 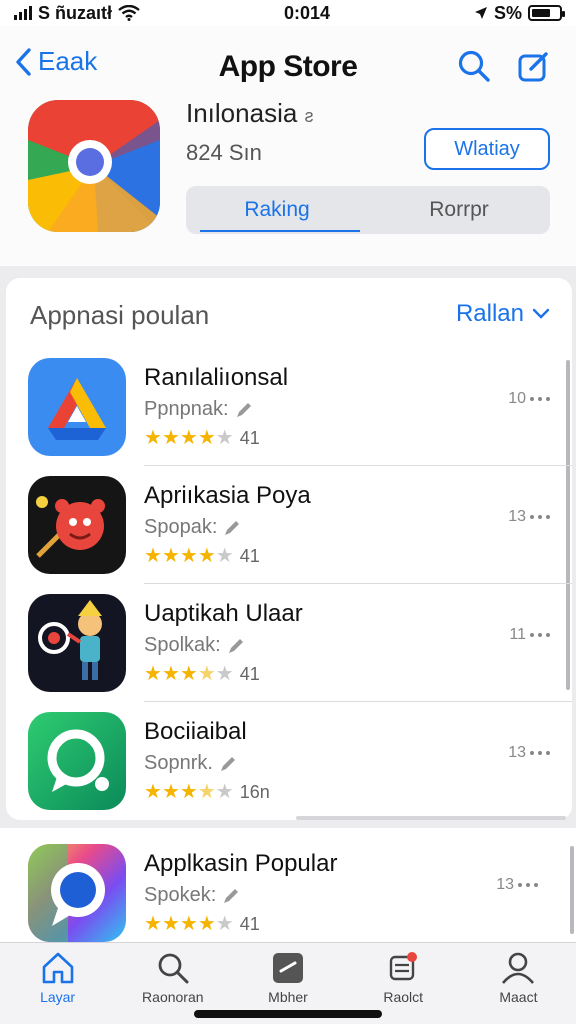 What do you see at coordinates (241, 863) in the screenshot?
I see `app-name: Applkasin Popular` at bounding box center [241, 863].